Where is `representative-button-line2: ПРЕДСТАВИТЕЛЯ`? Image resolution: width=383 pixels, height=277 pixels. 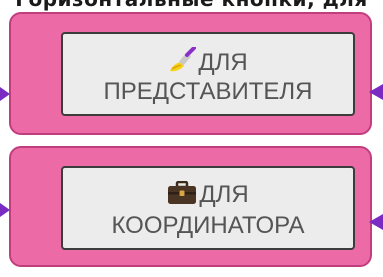 representative-button-line2: ПРЕДСТАВИТЕЛЯ is located at coordinates (208, 91).